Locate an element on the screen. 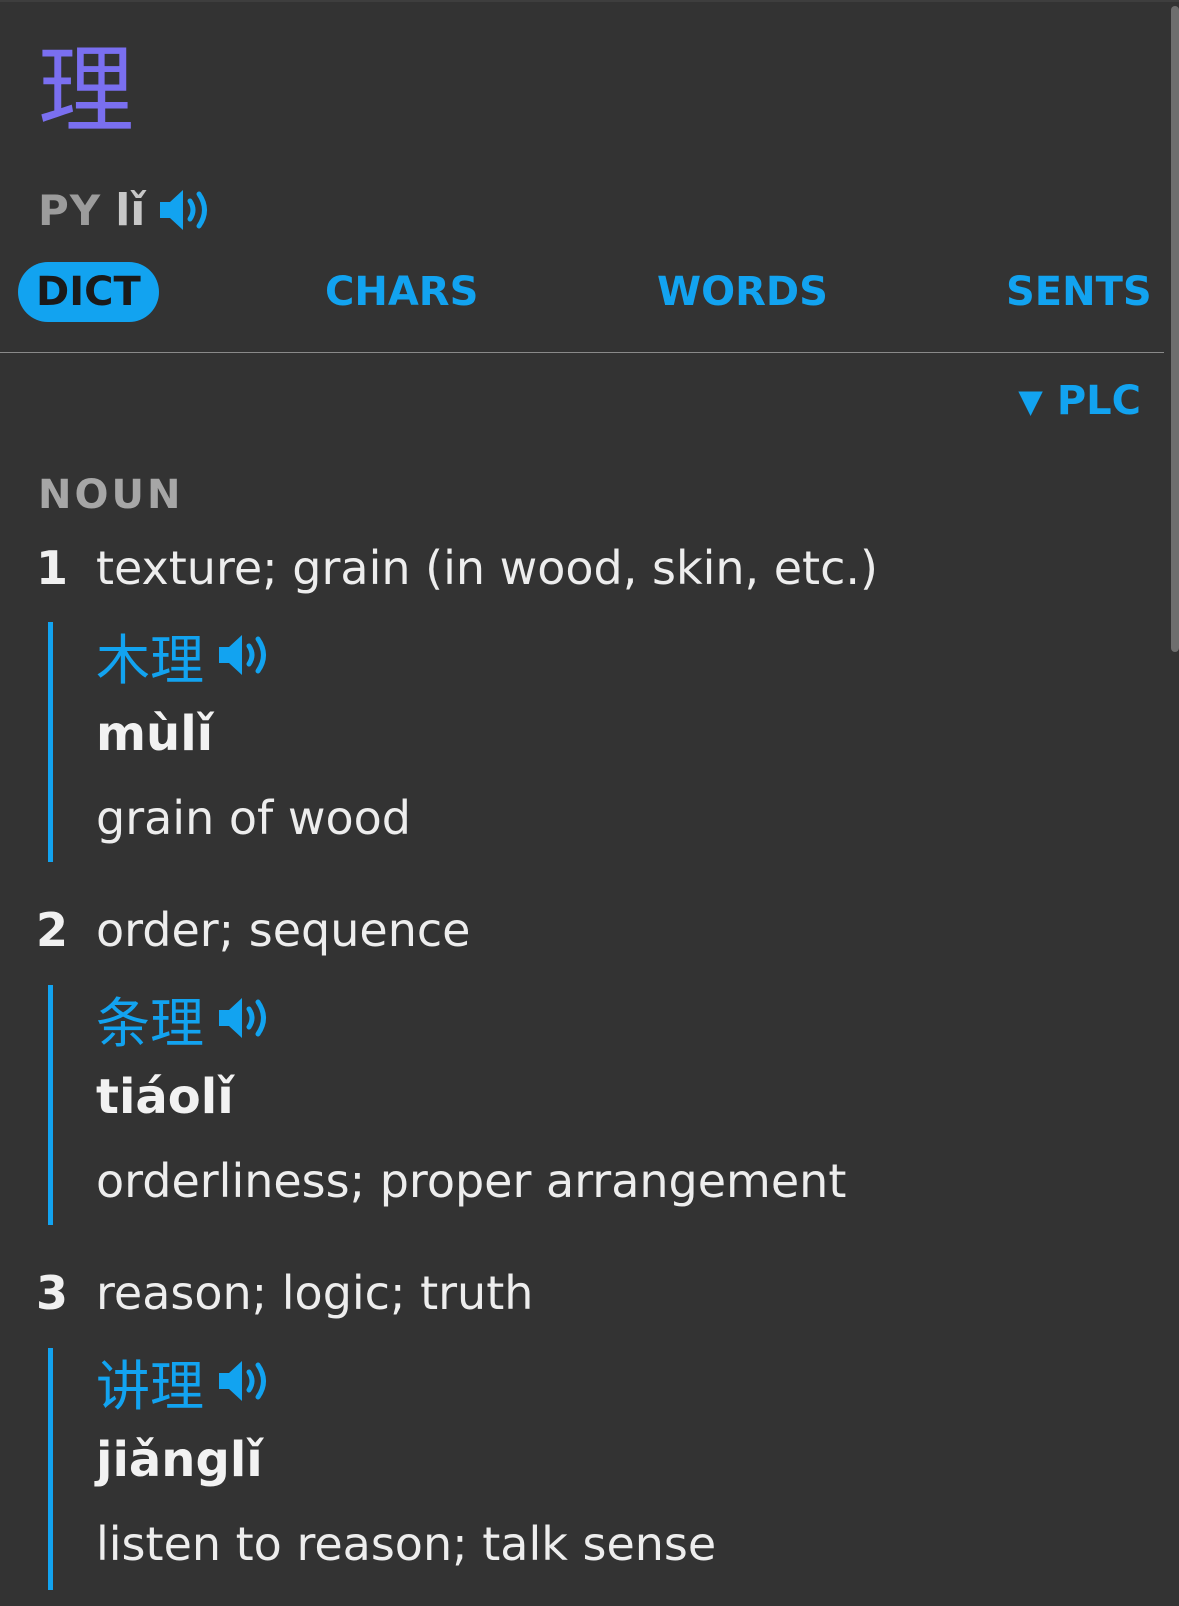  top-edge is located at coordinates (589, 1).